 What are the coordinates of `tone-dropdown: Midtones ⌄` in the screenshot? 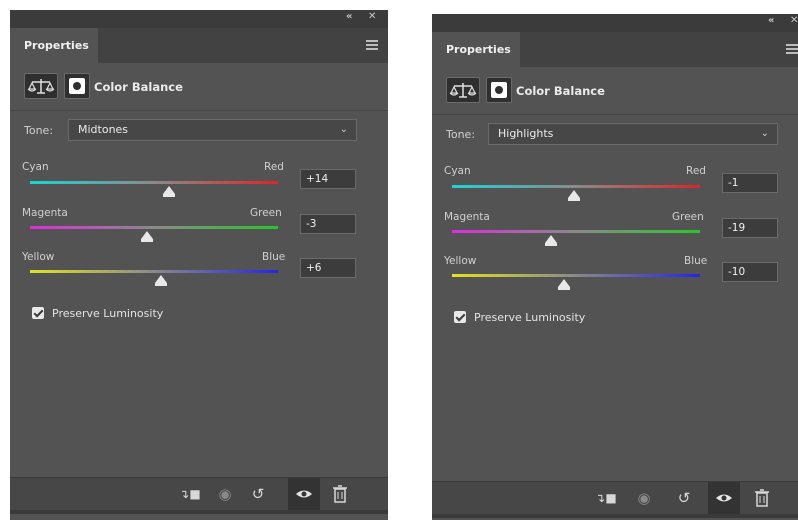 It's located at (212, 130).